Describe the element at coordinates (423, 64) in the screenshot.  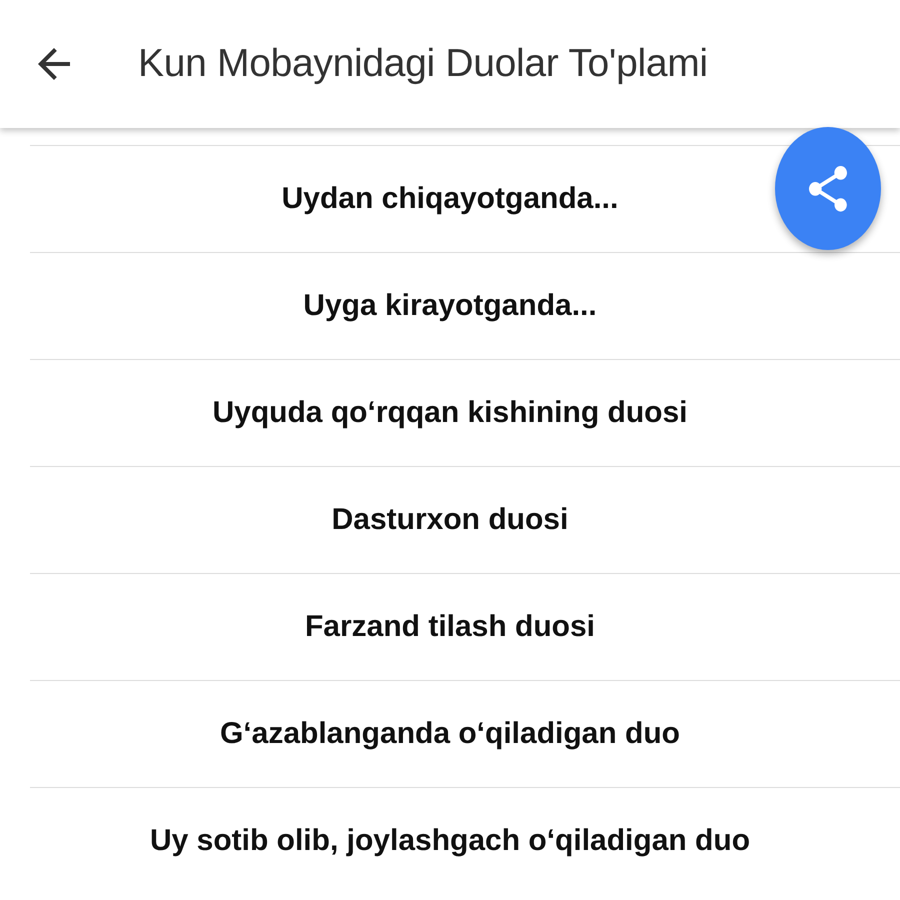
I see `app-bar-title: Kun Mobaynidagi Duolar To'plami` at that location.